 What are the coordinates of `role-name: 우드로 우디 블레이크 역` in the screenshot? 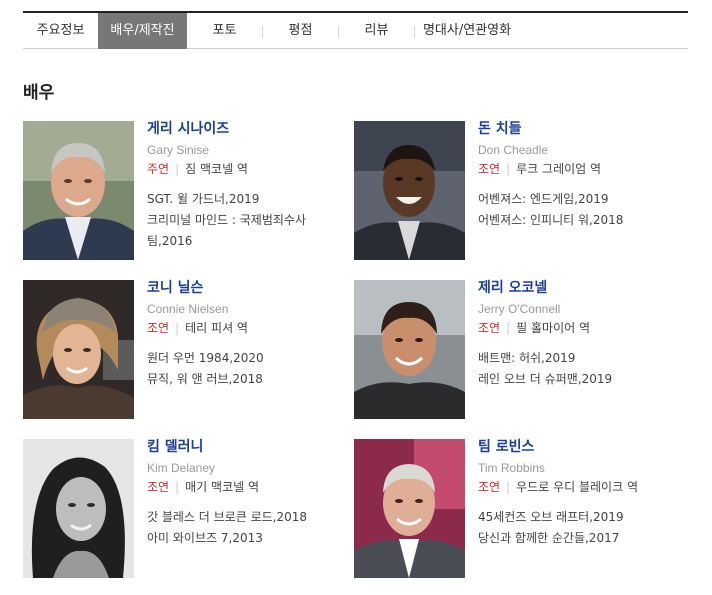 It's located at (577, 487).